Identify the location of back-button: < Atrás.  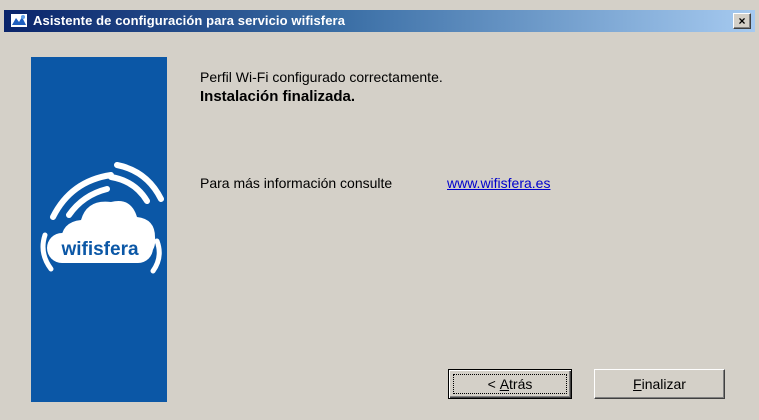
(510, 384).